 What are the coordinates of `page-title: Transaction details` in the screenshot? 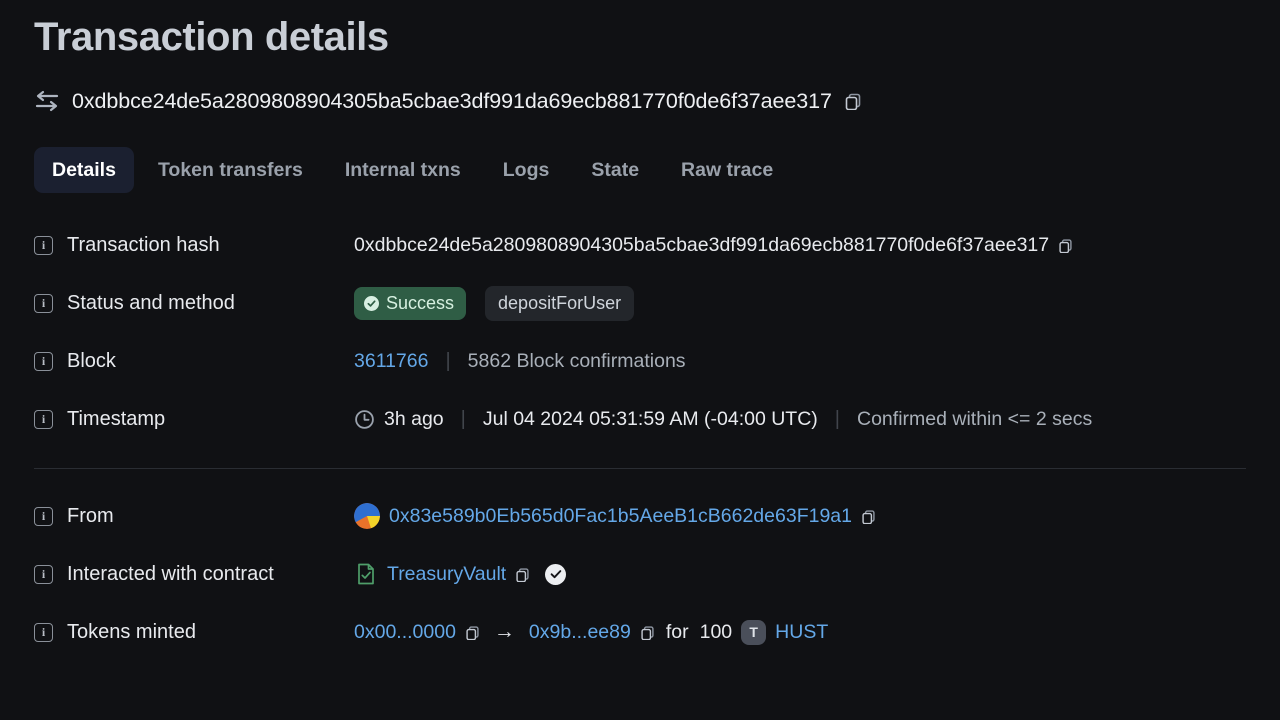 It's located at (211, 37).